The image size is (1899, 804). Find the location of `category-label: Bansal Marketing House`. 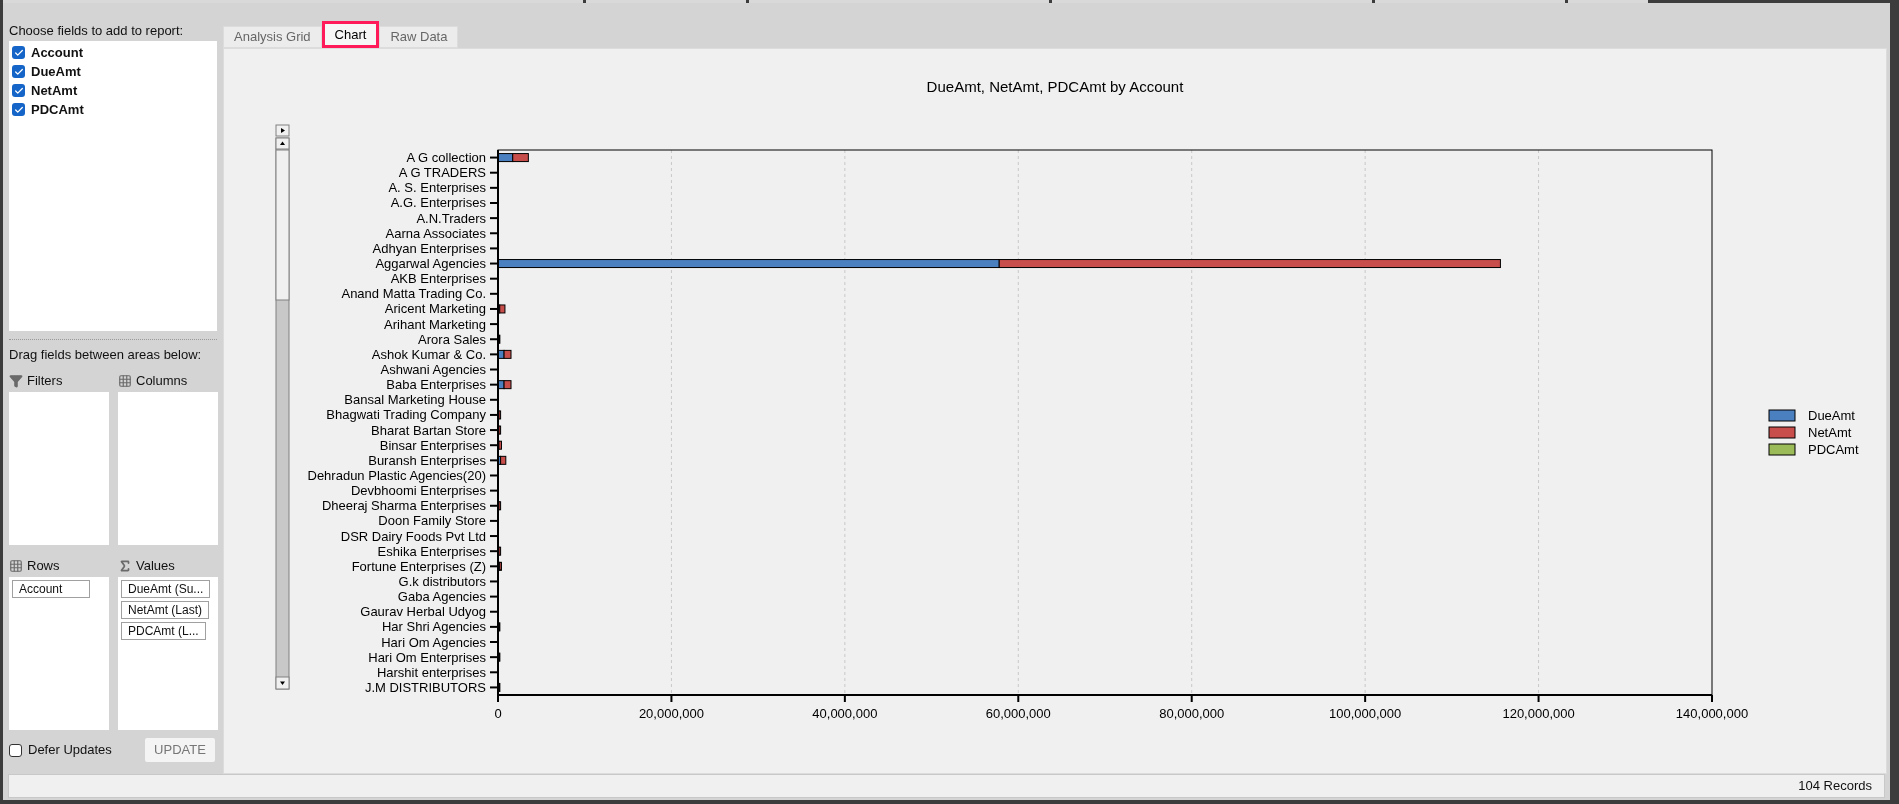

category-label: Bansal Marketing House is located at coordinates (415, 400).